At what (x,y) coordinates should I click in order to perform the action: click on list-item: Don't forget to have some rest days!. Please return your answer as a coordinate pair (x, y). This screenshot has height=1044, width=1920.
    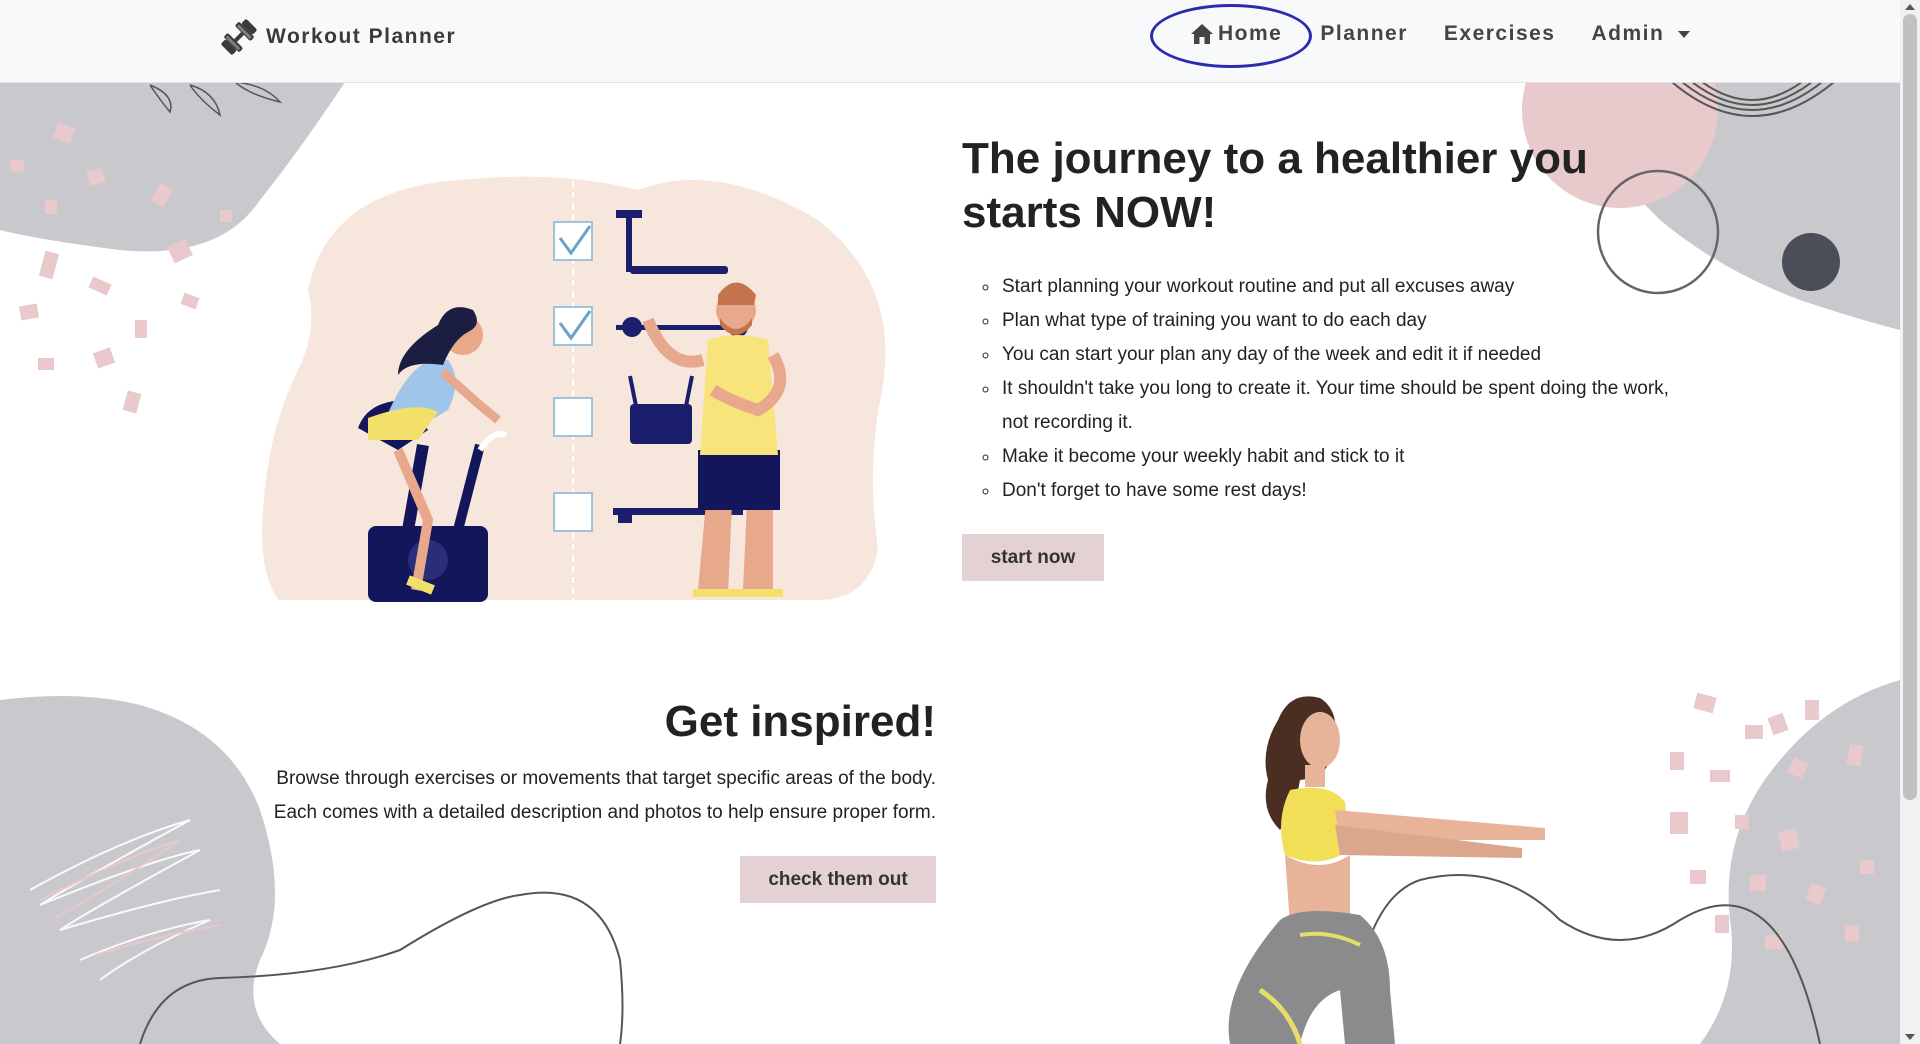
    Looking at the image, I should click on (1350, 491).